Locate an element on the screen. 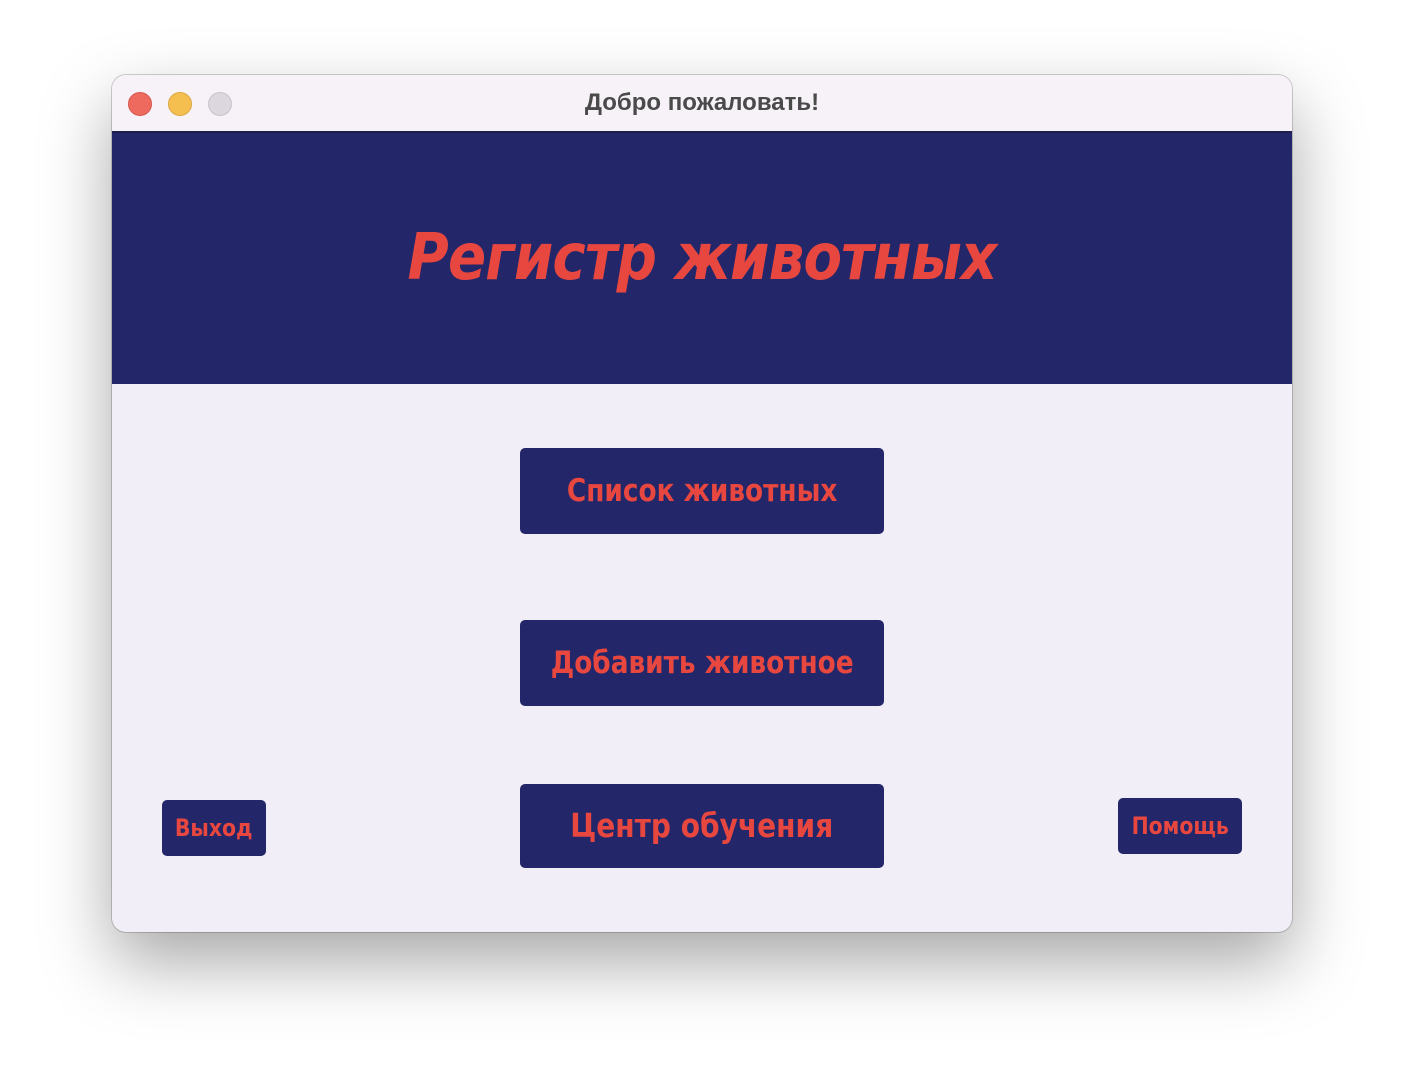 Image resolution: width=1404 pixels, height=1080 pixels. window-title: Добро пожаловать! is located at coordinates (702, 102).